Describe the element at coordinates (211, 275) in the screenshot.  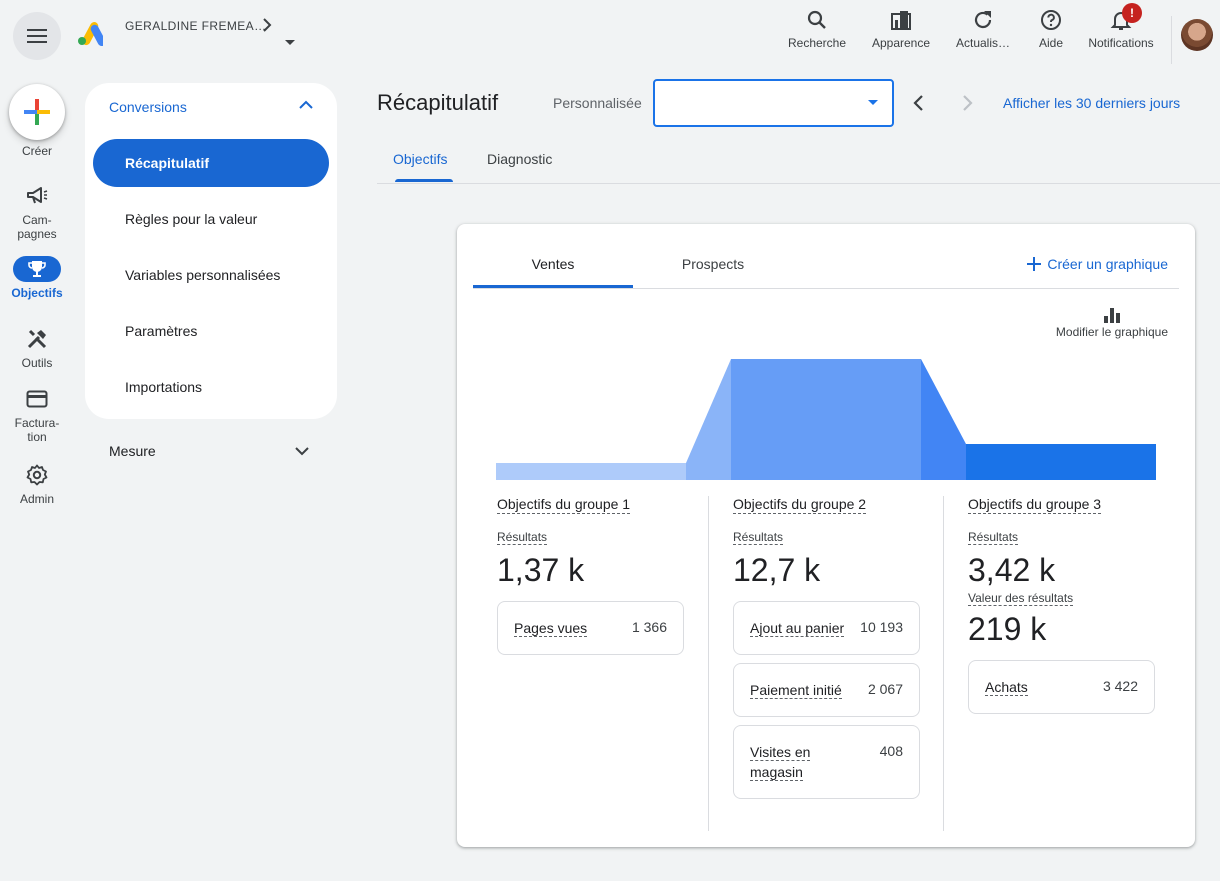
I see `nav-item-custom-variables: Variables personnalisées` at that location.